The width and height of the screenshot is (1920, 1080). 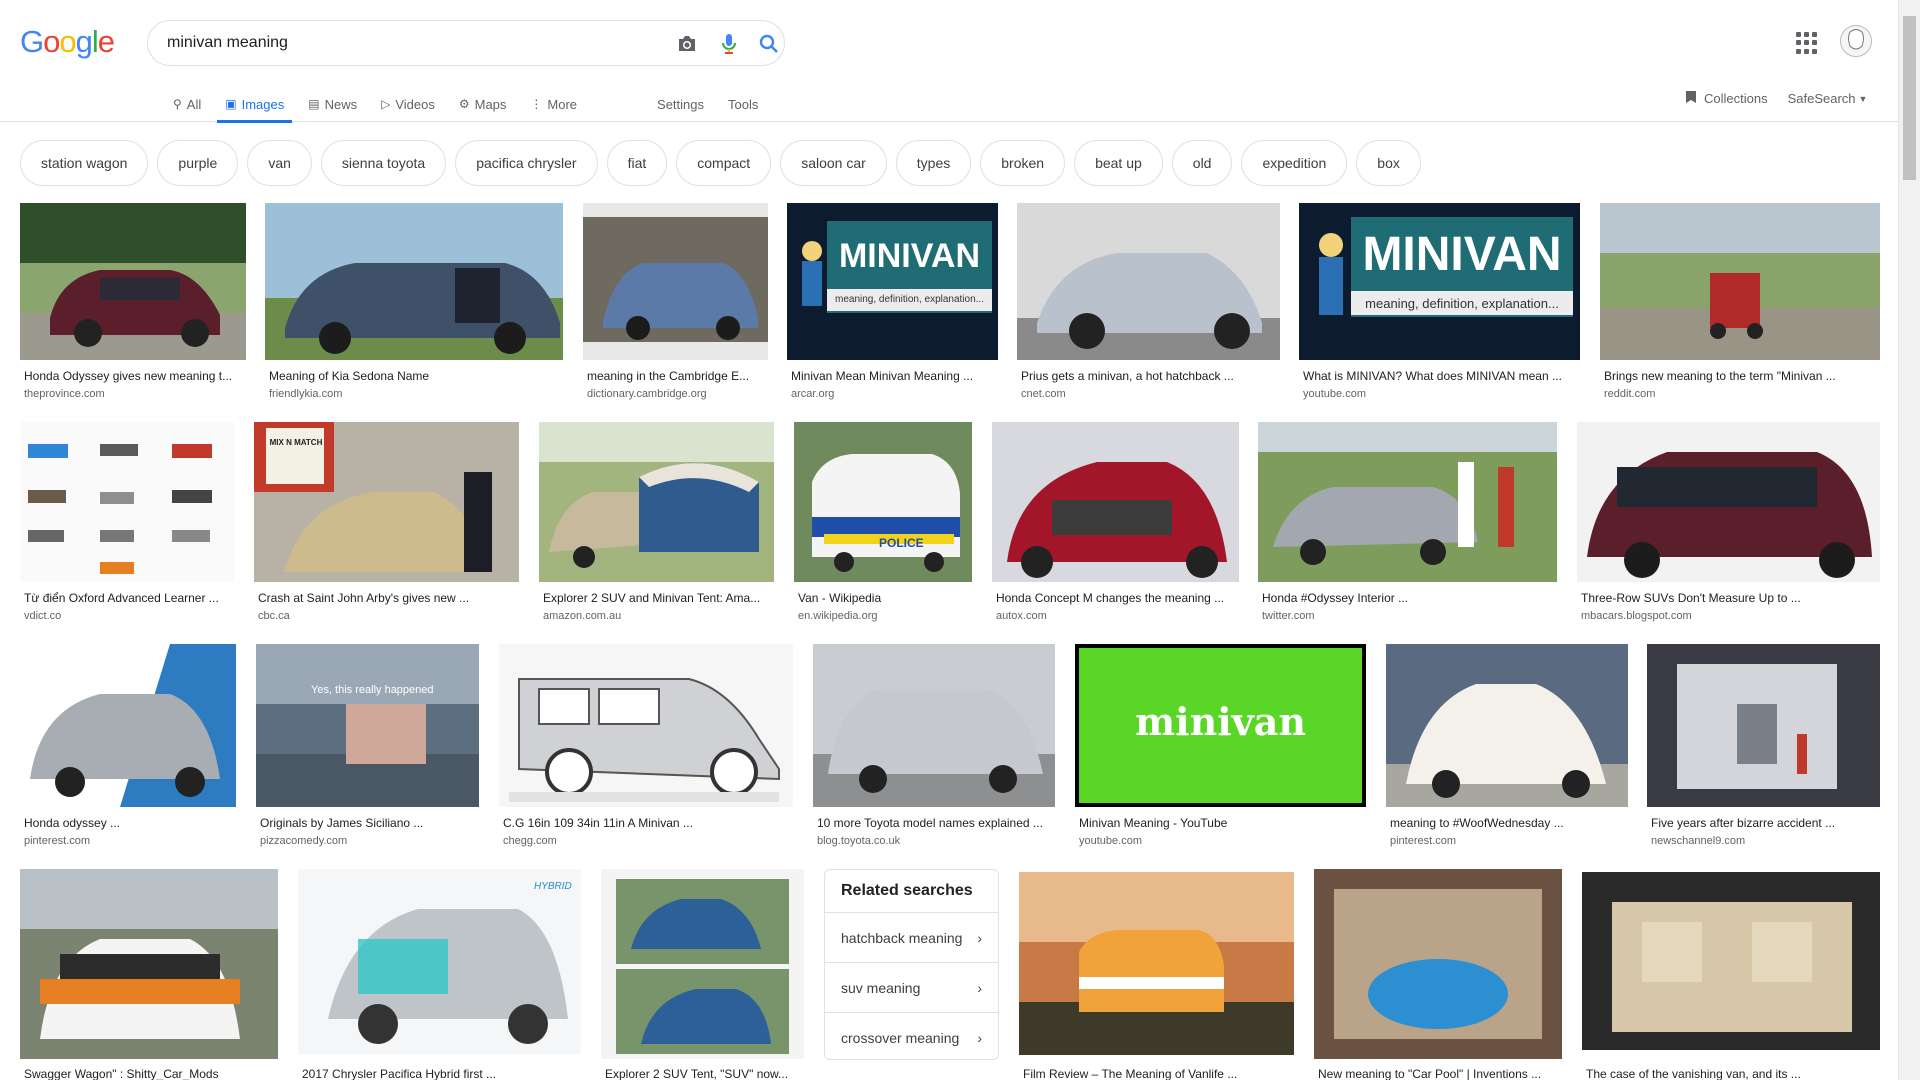 I want to click on chip: saloon car, so click(x=833, y=163).